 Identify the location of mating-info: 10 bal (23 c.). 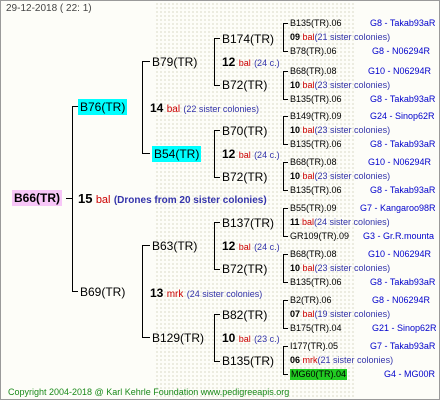
(251, 338).